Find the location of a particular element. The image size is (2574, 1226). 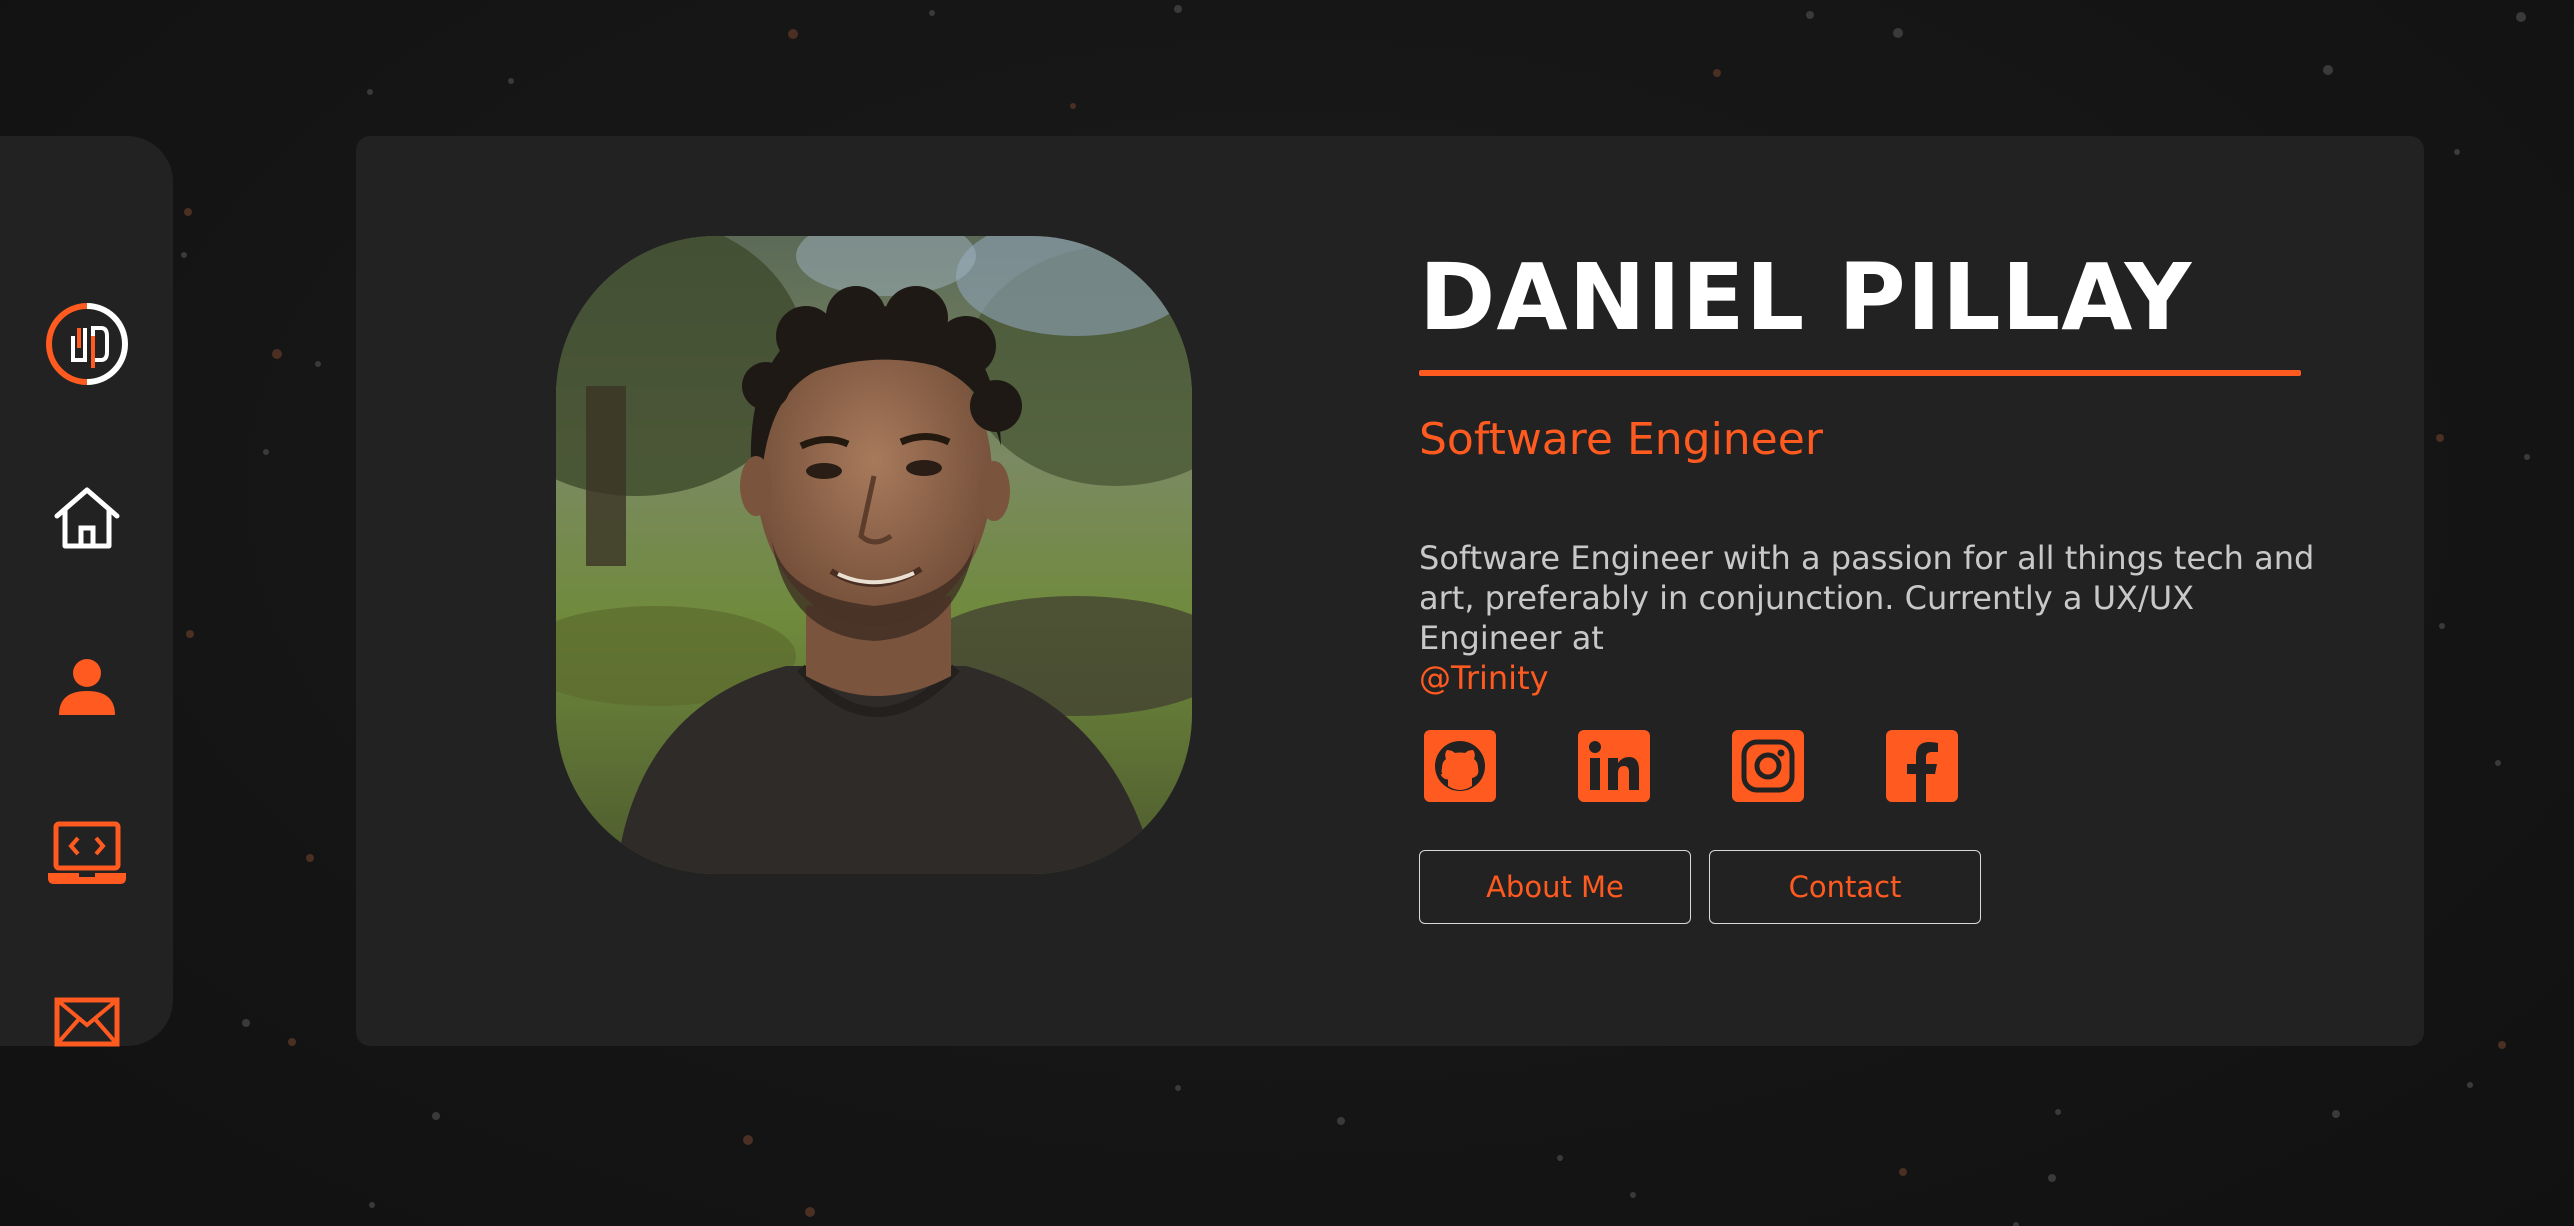

about-me-button: About Me is located at coordinates (1555, 887).